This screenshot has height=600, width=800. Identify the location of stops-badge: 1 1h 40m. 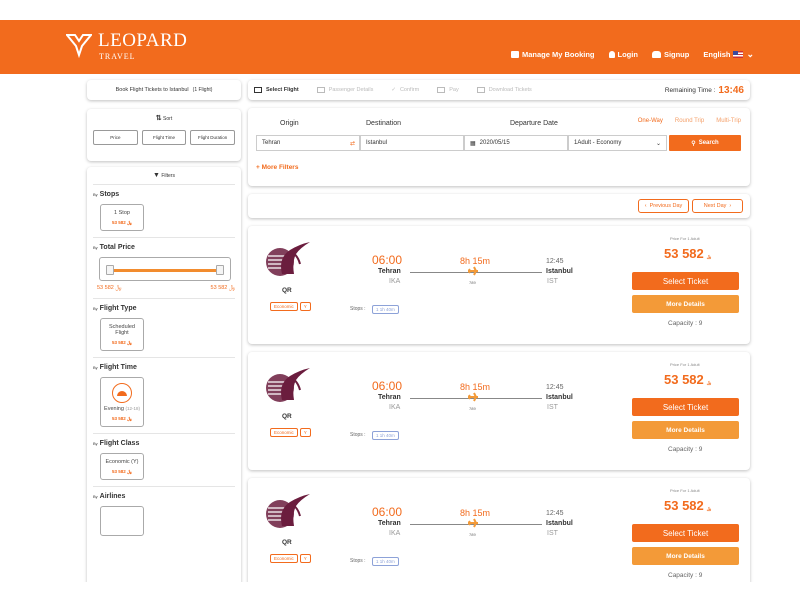
(385, 435).